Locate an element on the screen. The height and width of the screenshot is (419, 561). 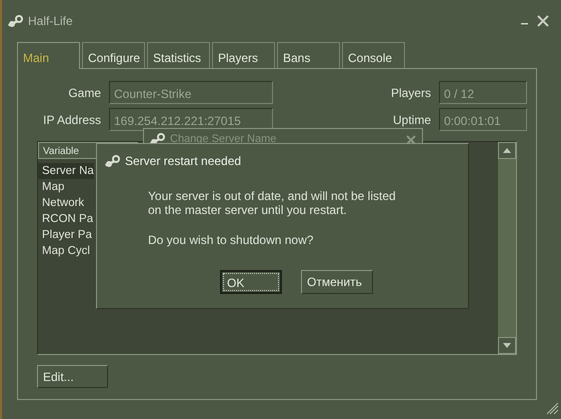
field-label: Players is located at coordinates (411, 93).